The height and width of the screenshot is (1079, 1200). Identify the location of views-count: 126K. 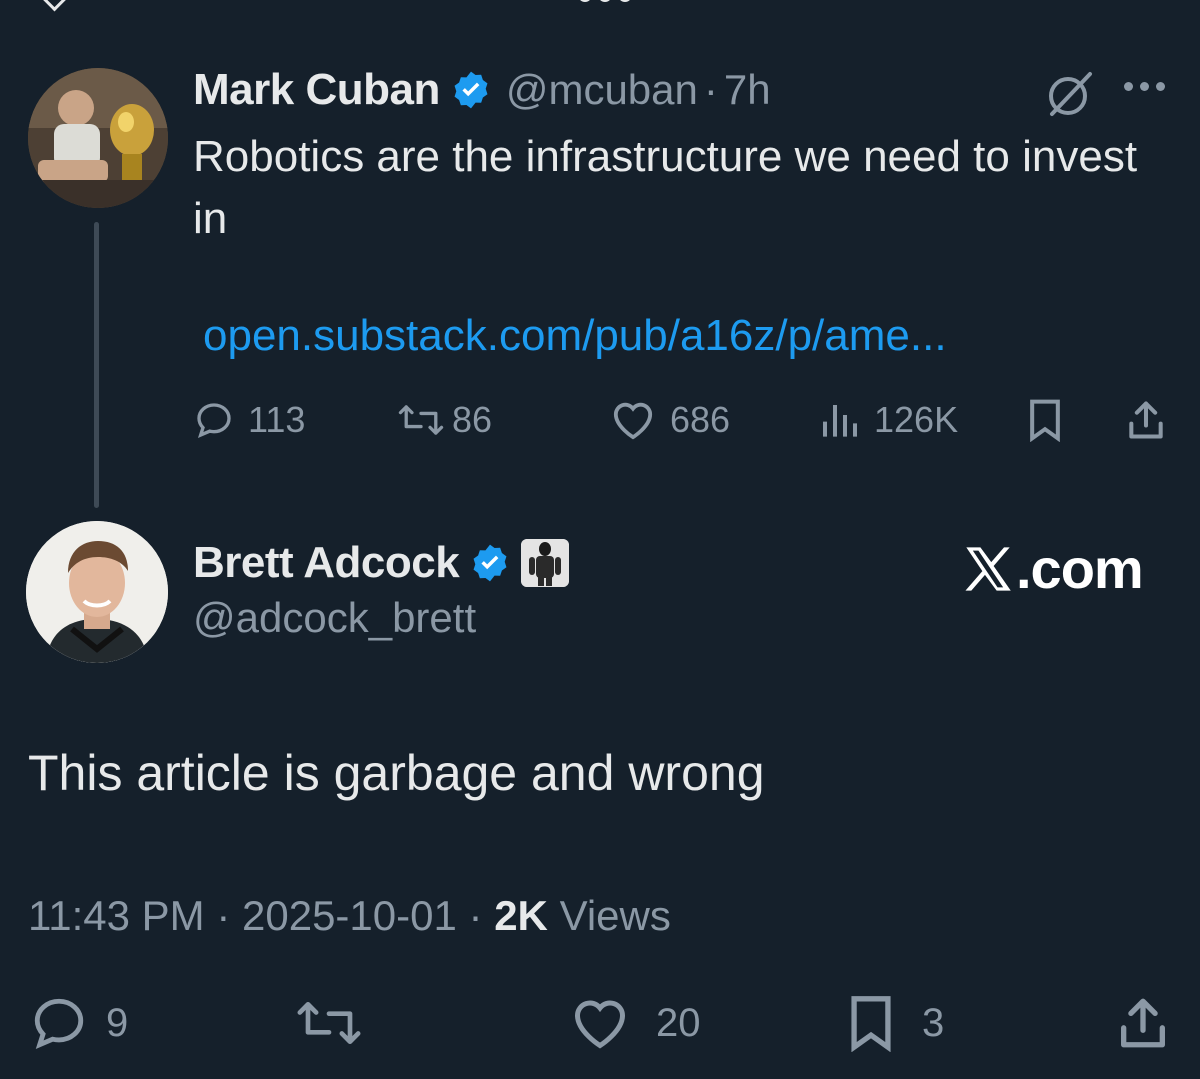
(916, 419).